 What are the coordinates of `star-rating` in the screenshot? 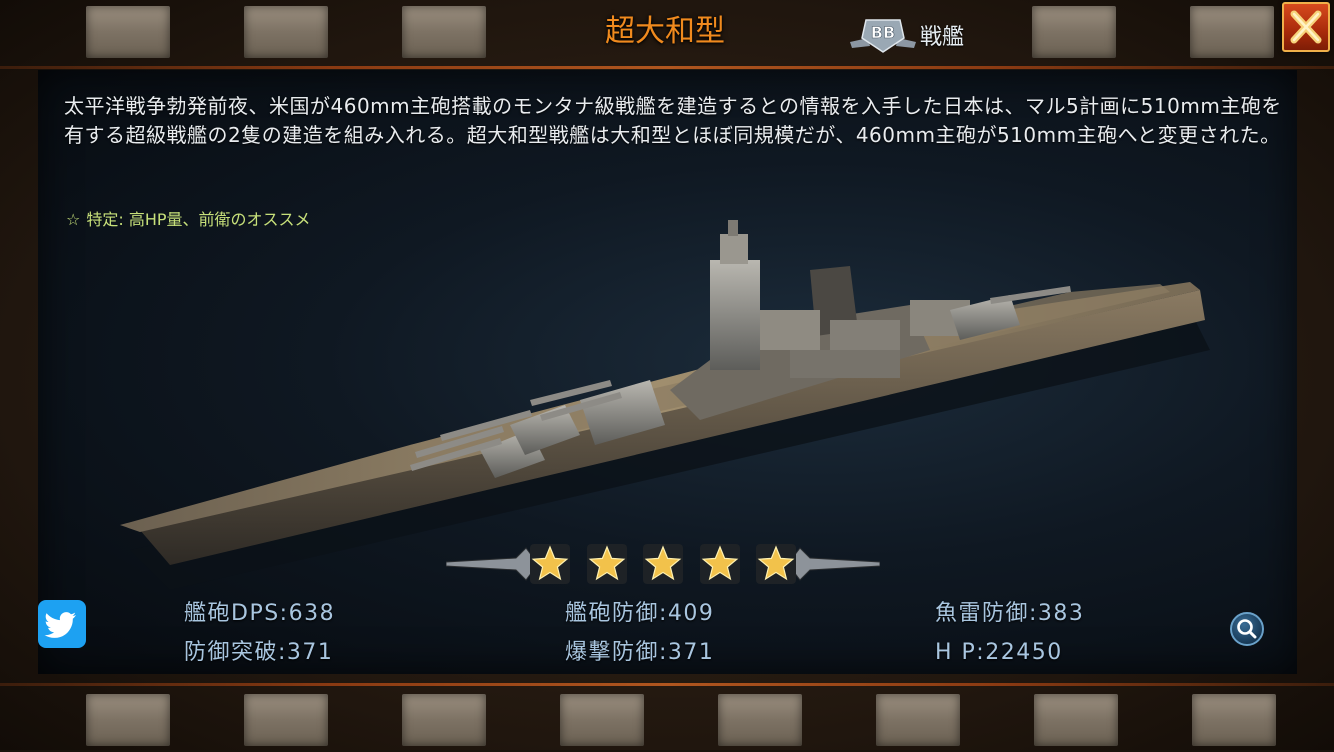 It's located at (663, 564).